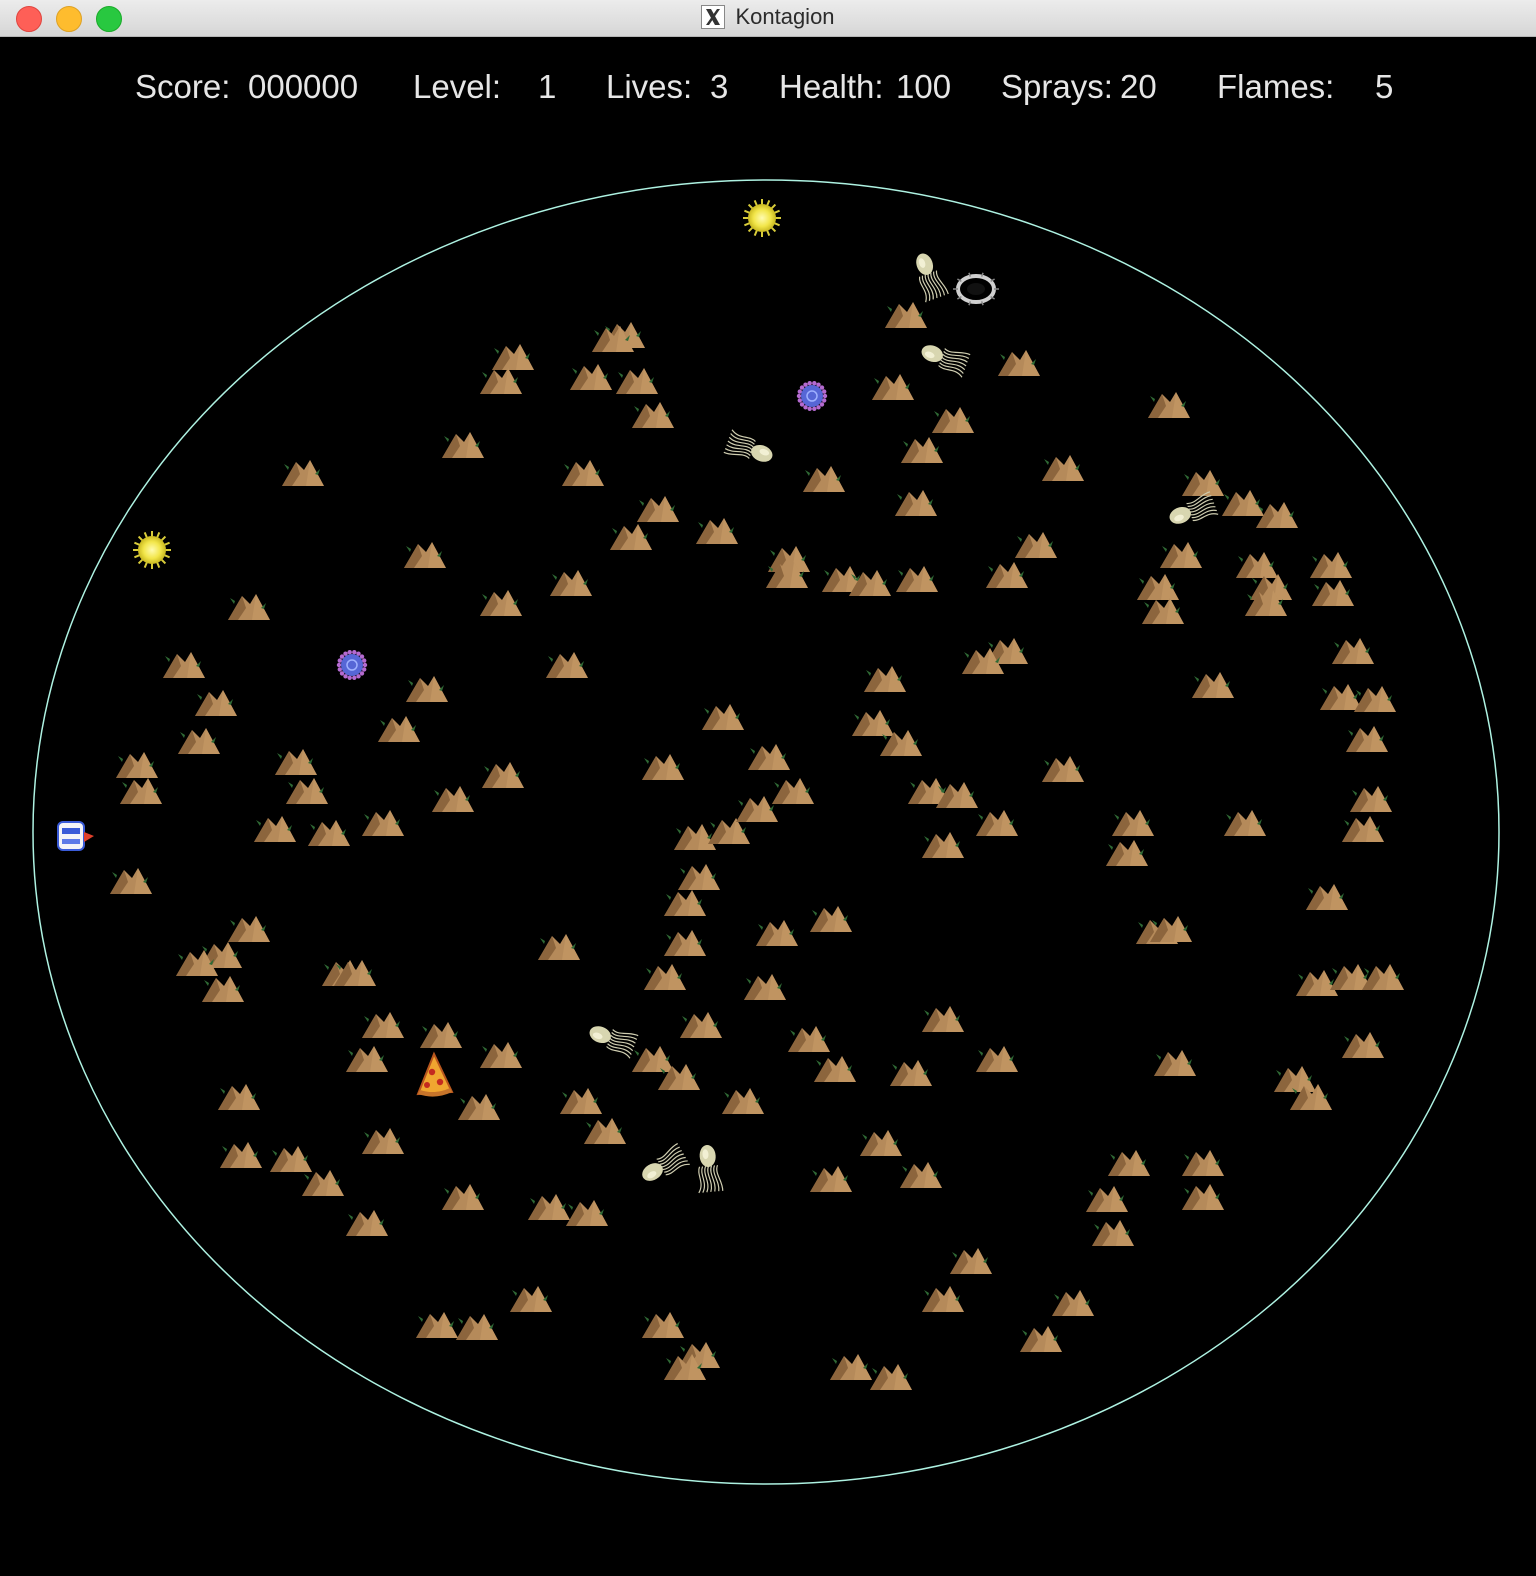 This screenshot has width=1536, height=1576. Describe the element at coordinates (435, 1074) in the screenshot. I see `pizza-food-icon` at that location.